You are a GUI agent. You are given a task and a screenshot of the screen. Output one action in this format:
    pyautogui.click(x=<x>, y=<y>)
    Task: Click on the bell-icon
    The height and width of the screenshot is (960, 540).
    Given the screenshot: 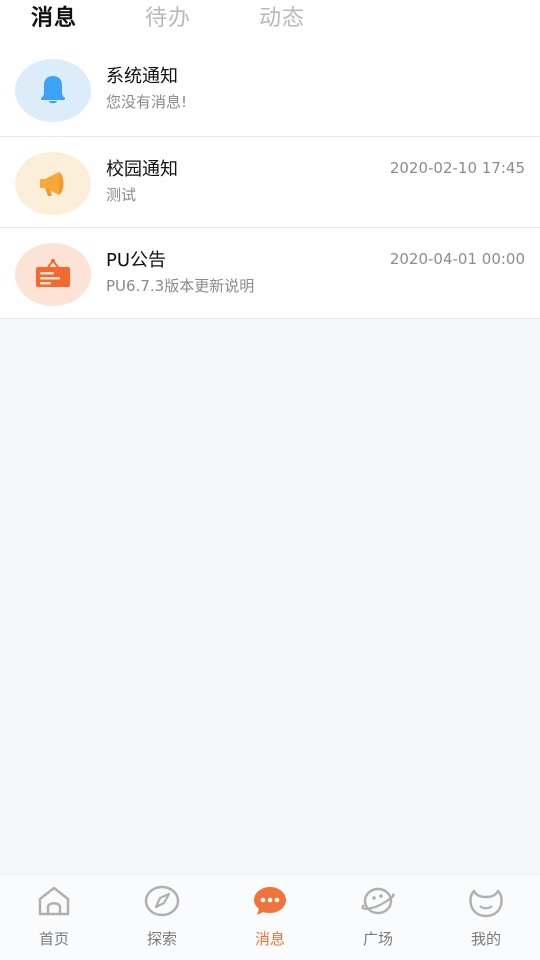 What is the action you would take?
    pyautogui.click(x=53, y=90)
    